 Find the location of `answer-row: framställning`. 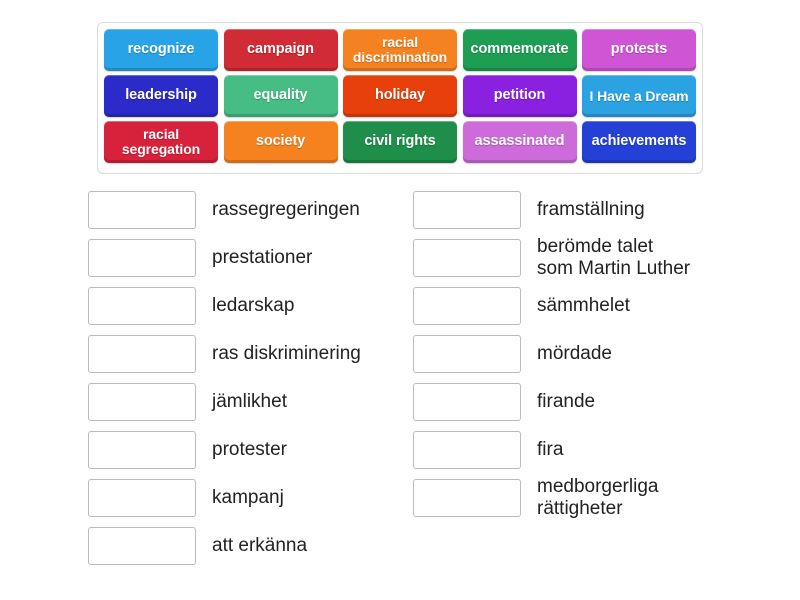

answer-row: framställning is located at coordinates (583, 210).